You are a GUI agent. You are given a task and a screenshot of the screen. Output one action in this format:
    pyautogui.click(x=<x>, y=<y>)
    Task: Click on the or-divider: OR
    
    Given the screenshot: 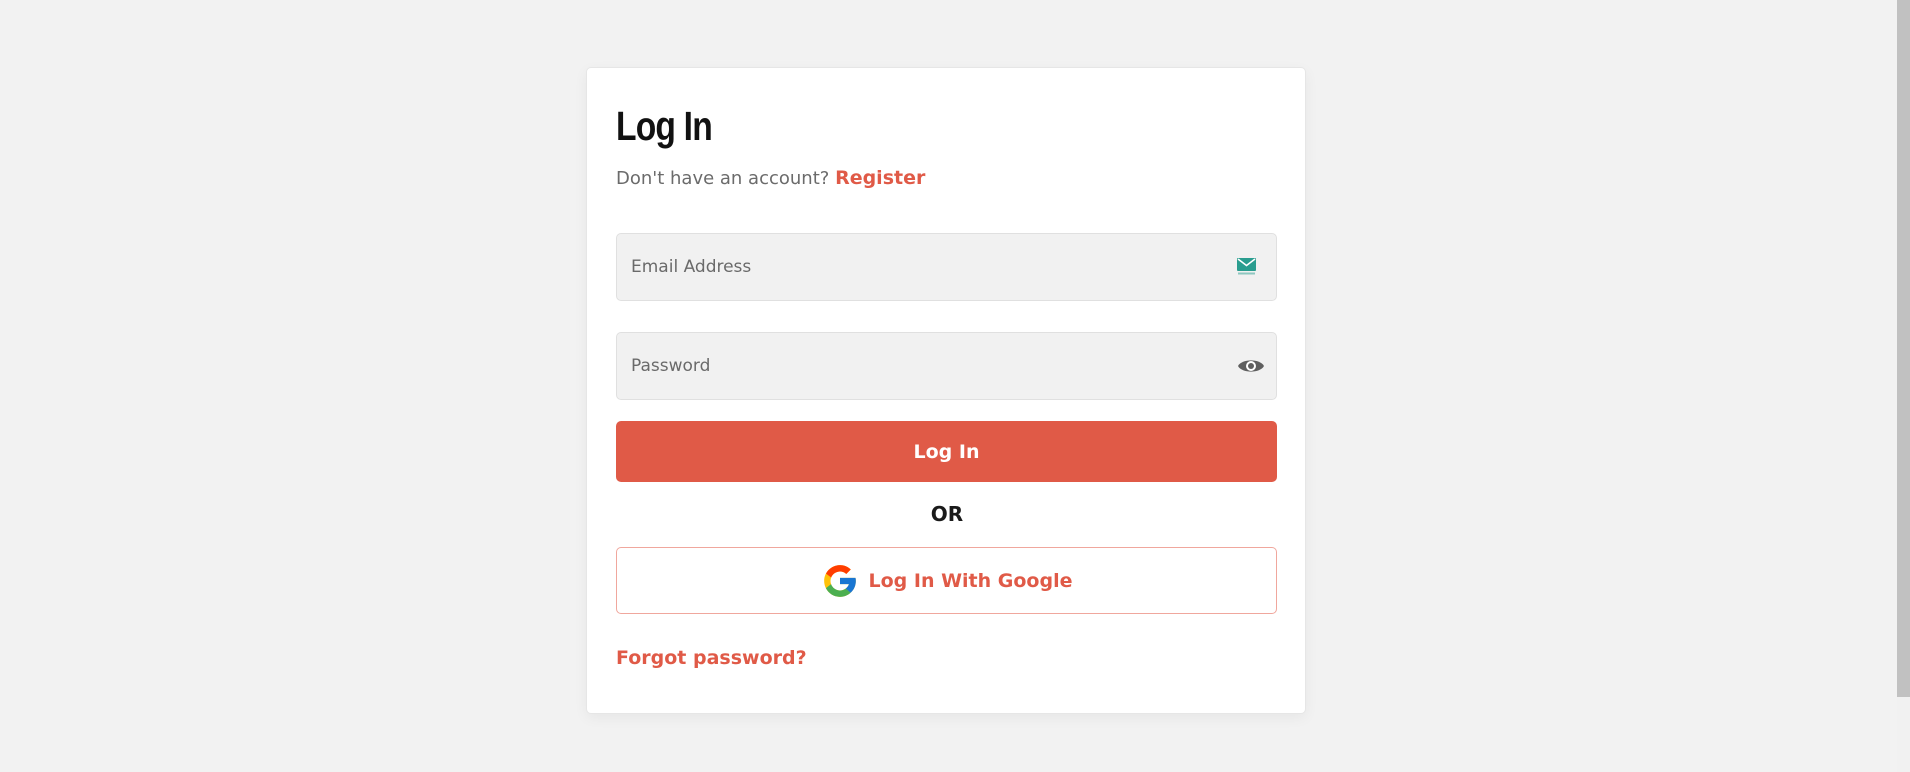 What is the action you would take?
    pyautogui.click(x=947, y=514)
    